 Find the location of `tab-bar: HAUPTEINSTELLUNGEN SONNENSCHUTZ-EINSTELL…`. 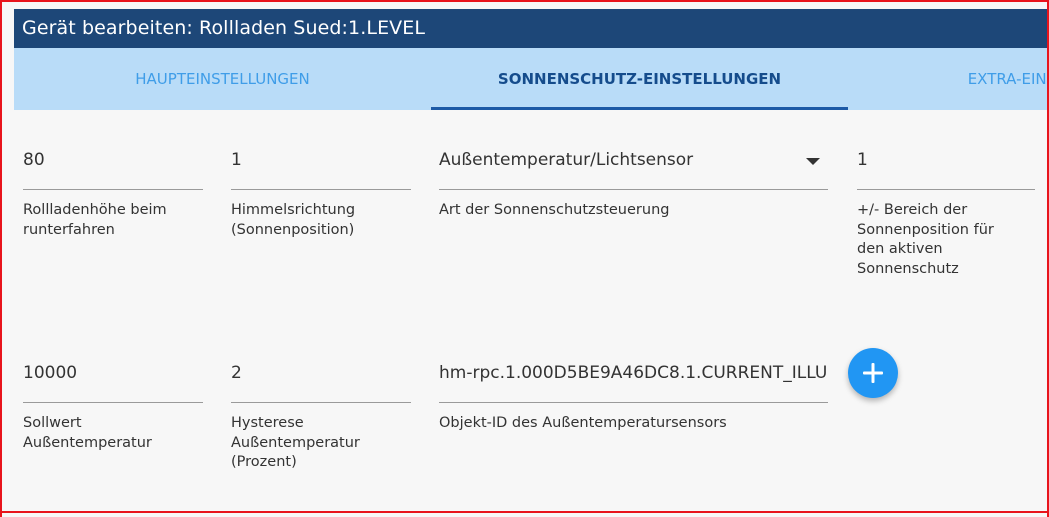

tab-bar: HAUPTEINSTELLUNGEN SONNENSCHUTZ-EINSTELL… is located at coordinates (530, 79).